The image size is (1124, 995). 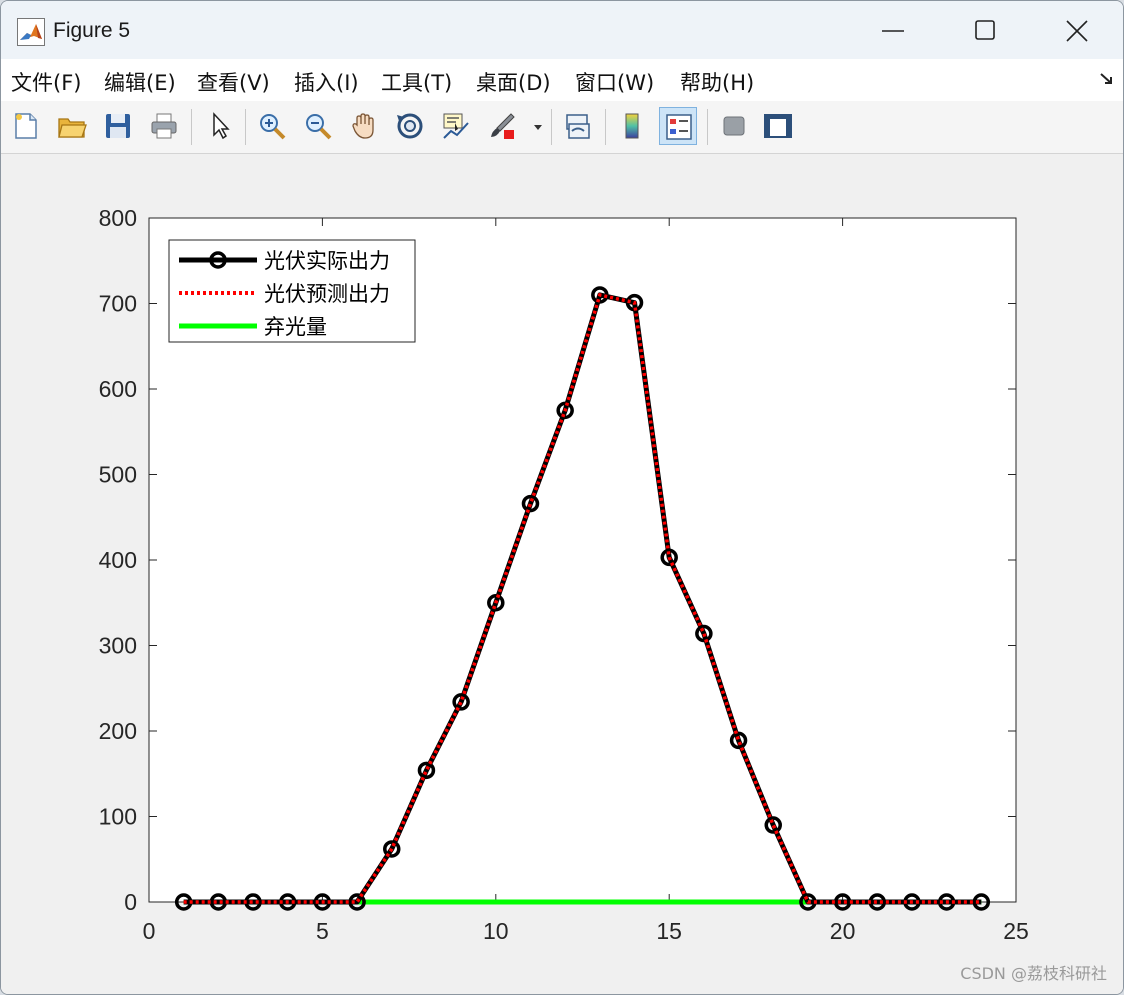 I want to click on colorbar-icon, so click(x=632, y=126).